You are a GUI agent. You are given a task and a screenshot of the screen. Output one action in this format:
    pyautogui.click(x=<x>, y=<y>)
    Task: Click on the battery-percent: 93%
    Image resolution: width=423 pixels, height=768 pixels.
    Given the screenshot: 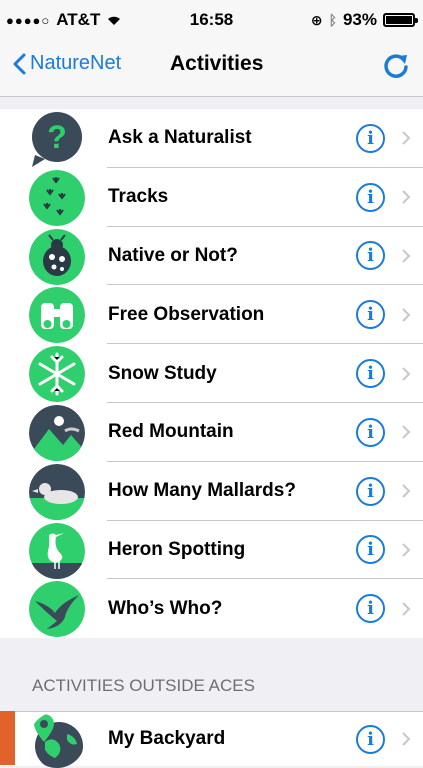 What is the action you would take?
    pyautogui.click(x=359, y=19)
    